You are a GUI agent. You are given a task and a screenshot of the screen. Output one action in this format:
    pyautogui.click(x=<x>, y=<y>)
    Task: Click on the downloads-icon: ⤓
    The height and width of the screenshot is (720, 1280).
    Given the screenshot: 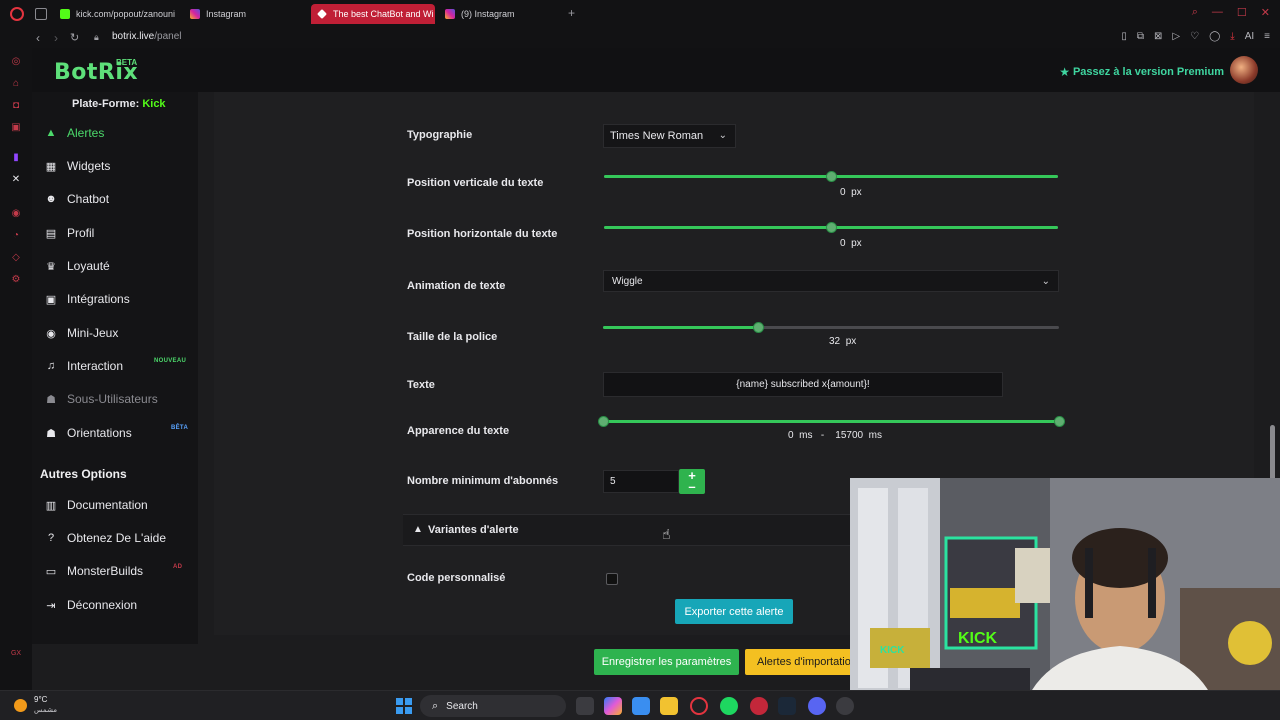 What is the action you would take?
    pyautogui.click(x=1232, y=36)
    